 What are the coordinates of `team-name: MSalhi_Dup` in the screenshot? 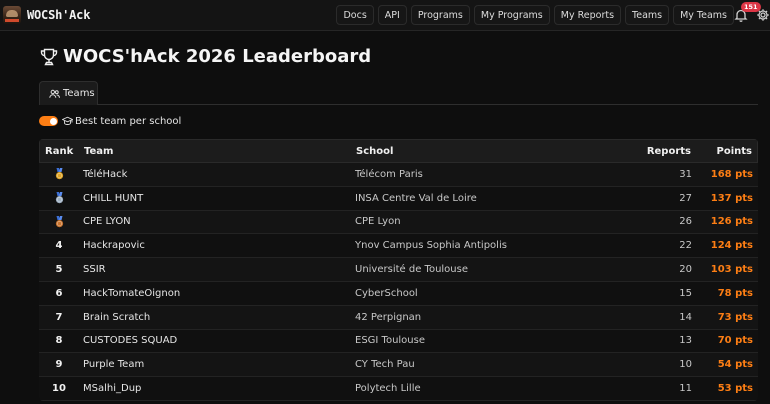 It's located at (112, 388).